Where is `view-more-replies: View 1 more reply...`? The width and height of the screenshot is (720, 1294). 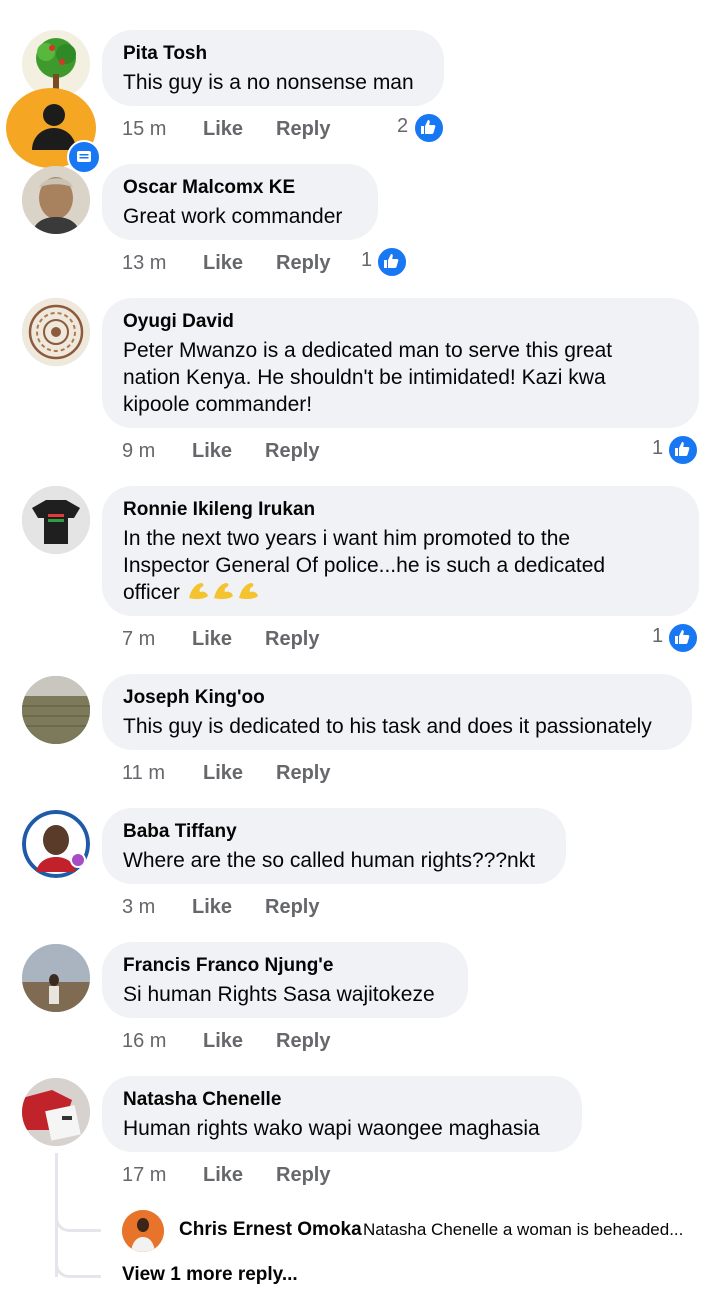 view-more-replies: View 1 more reply... is located at coordinates (210, 1275).